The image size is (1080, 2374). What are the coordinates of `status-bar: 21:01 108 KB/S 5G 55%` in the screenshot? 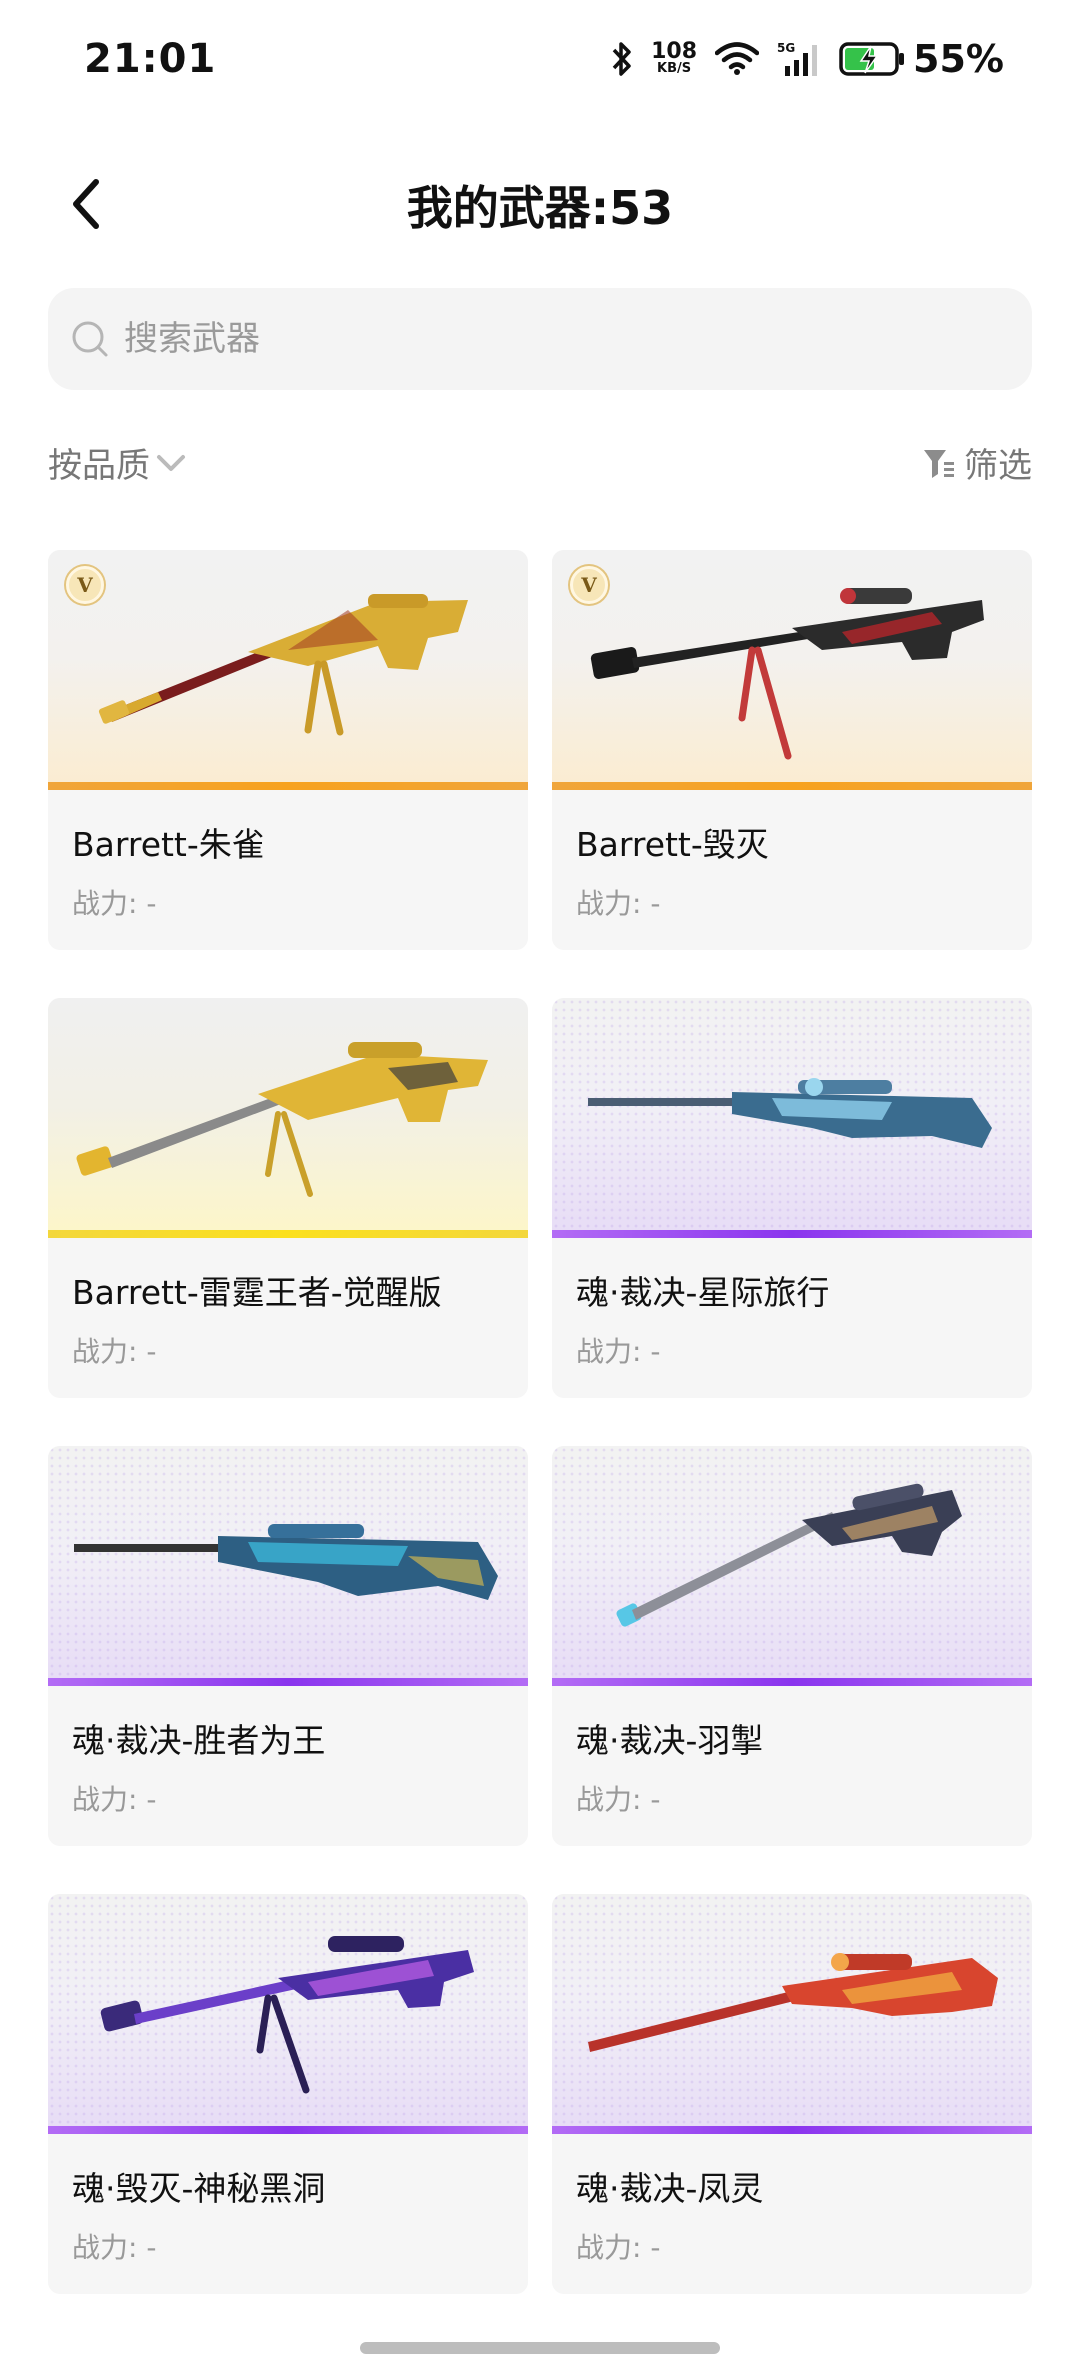 It's located at (540, 60).